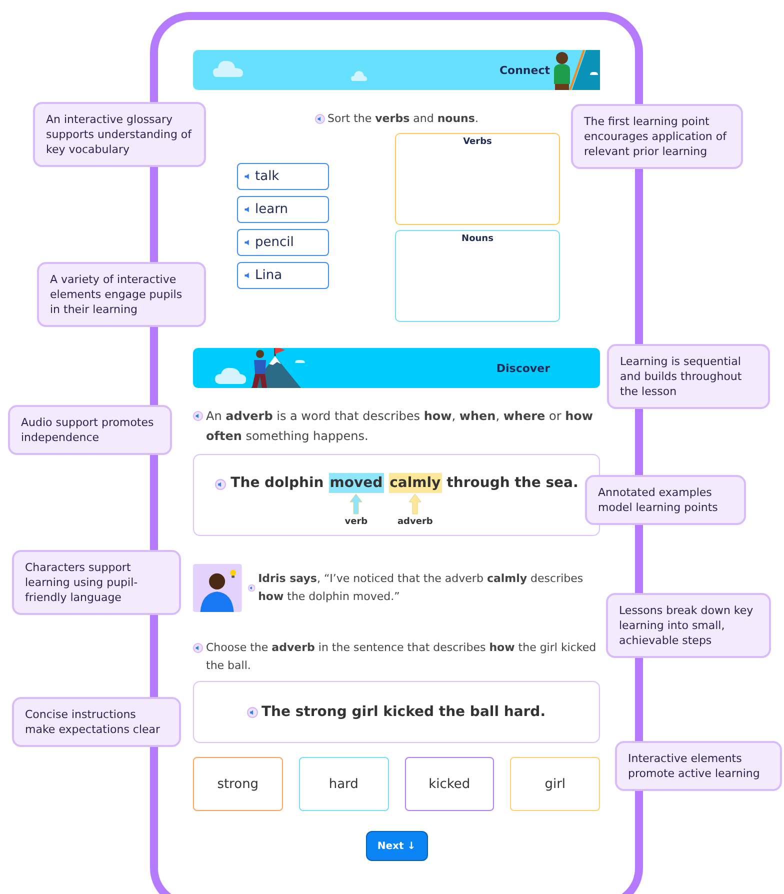 Image resolution: width=784 pixels, height=894 pixels. I want to click on next-button: Next ↓, so click(397, 846).